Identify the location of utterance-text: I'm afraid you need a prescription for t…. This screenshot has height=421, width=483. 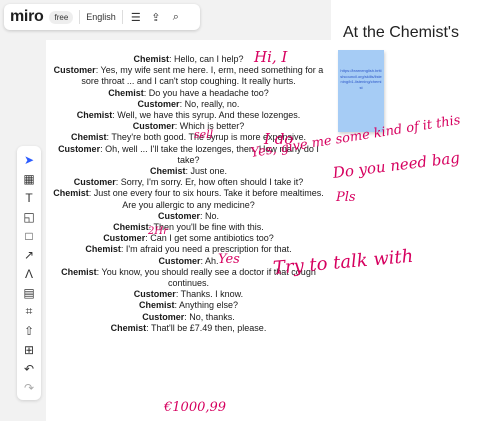
(208, 249).